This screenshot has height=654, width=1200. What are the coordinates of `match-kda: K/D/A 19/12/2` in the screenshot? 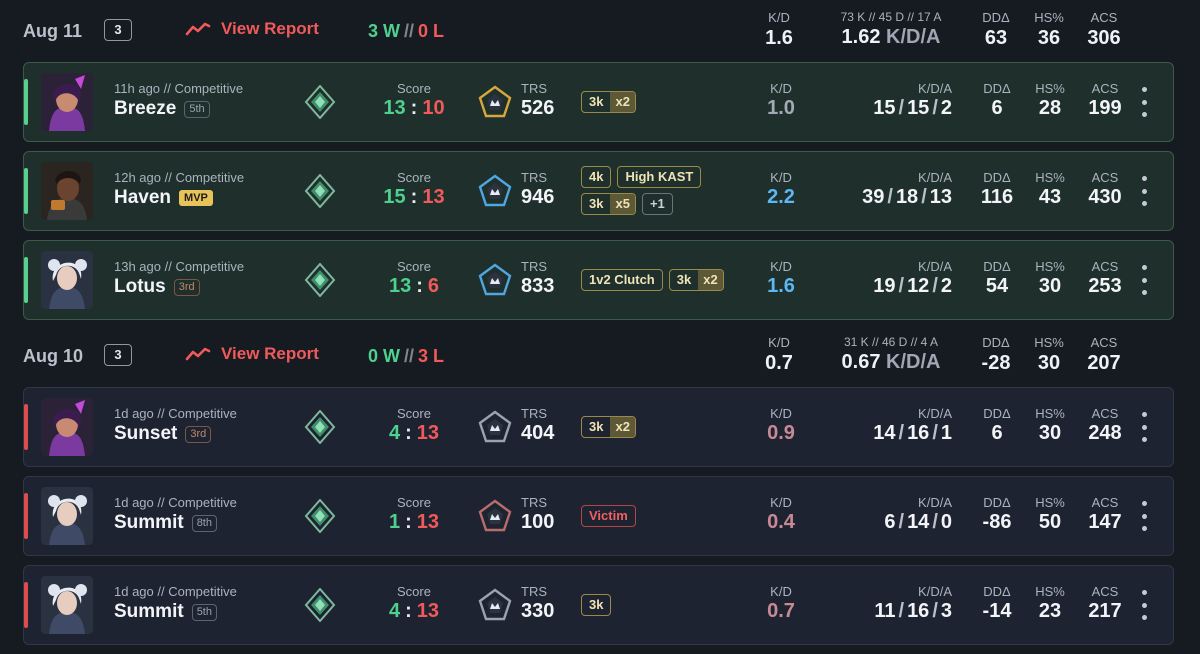 It's located at (912, 278).